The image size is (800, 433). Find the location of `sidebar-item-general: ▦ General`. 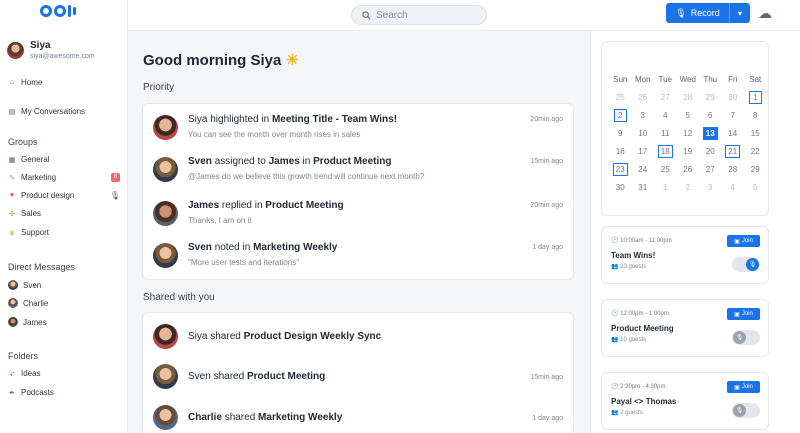

sidebar-item-general: ▦ General is located at coordinates (29, 159).